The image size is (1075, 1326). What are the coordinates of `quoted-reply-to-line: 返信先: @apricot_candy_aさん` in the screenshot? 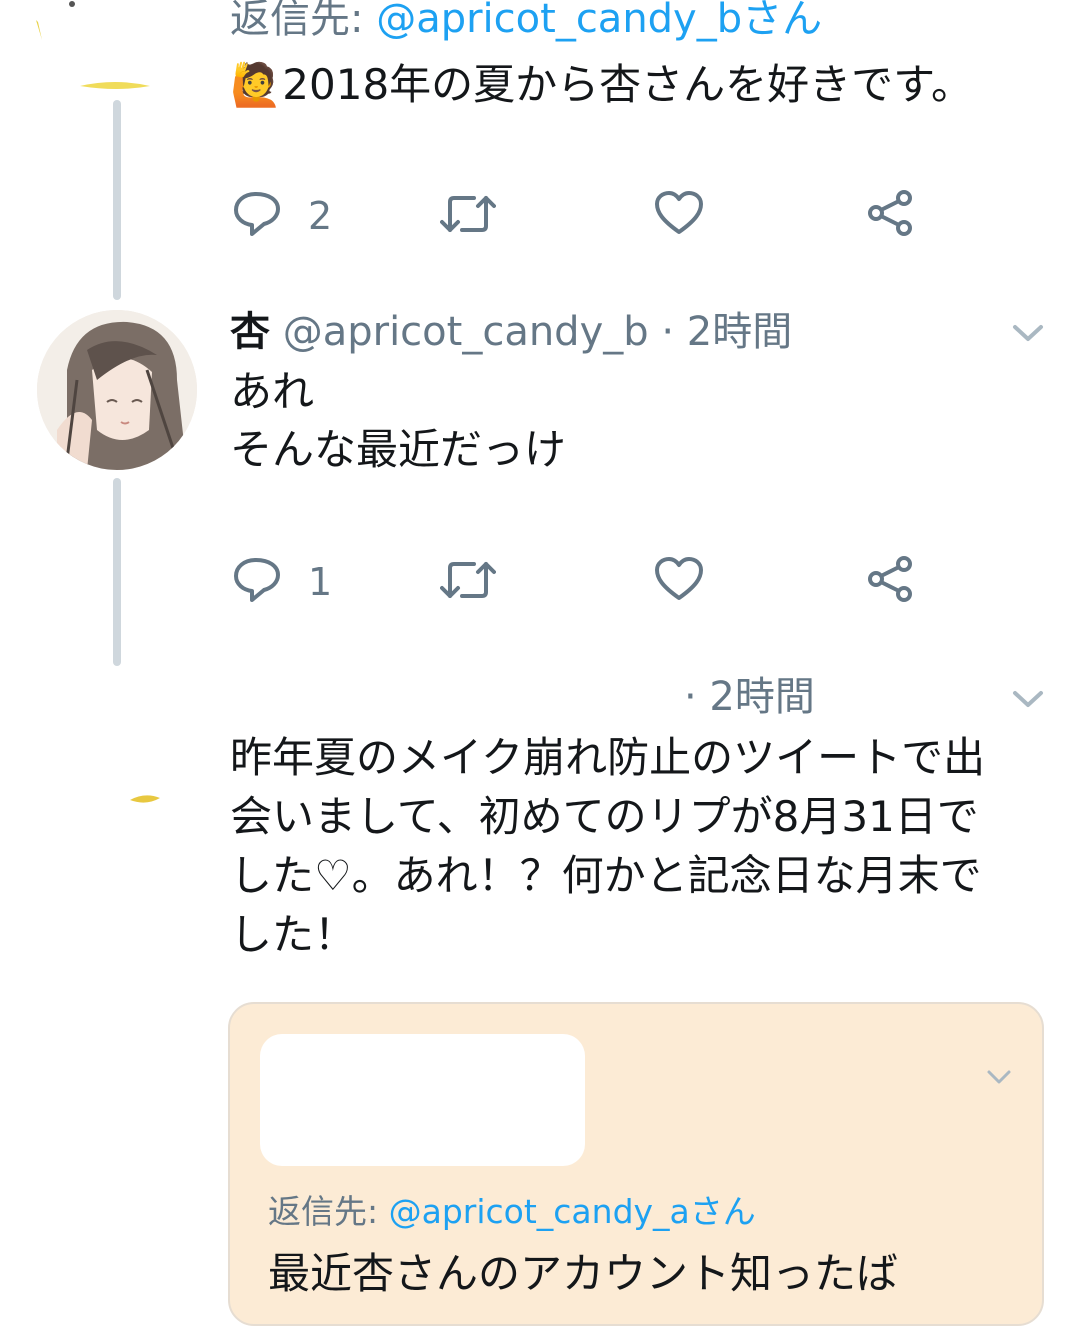 It's located at (512, 1211).